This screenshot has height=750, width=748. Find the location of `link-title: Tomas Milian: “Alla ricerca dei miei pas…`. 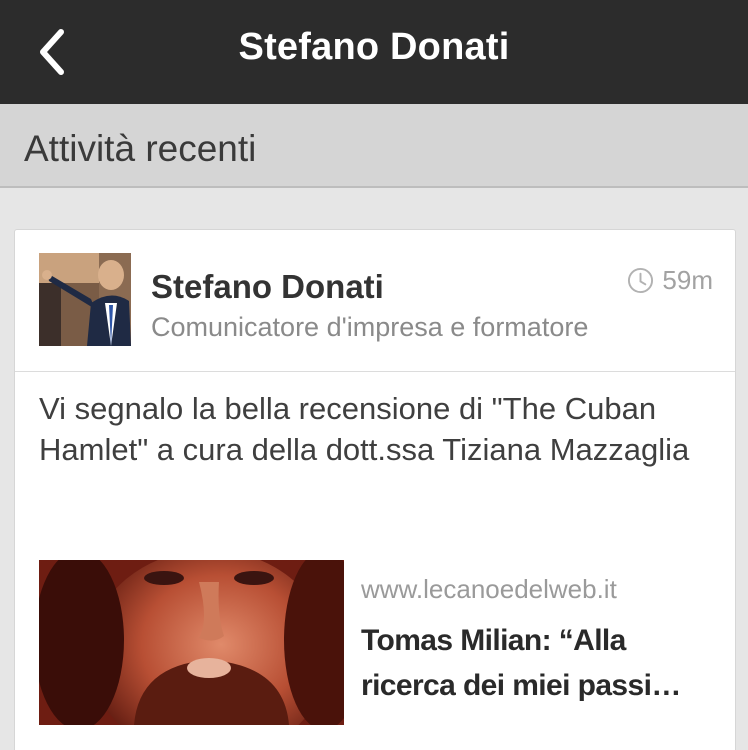

link-title: Tomas Milian: “Alla ricerca dei miei pas… is located at coordinates (543, 663).